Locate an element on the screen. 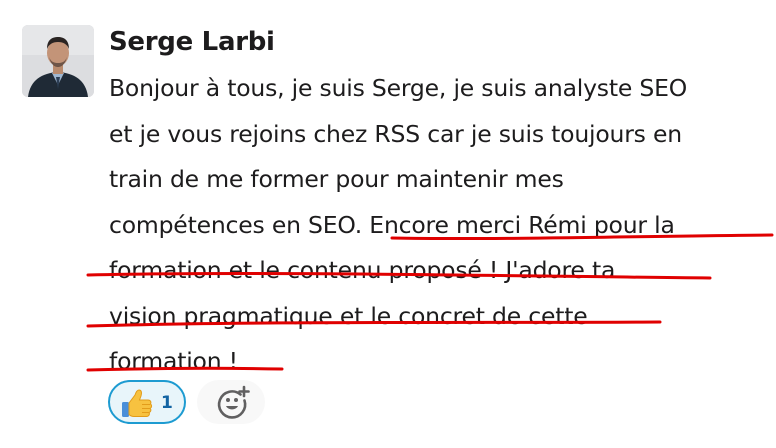 The height and width of the screenshot is (448, 776). author-name: Serge Larbi is located at coordinates (192, 42).